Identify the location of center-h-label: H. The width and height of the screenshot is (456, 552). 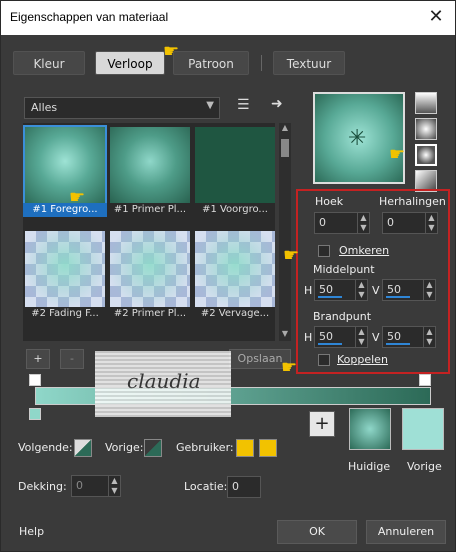
(308, 290).